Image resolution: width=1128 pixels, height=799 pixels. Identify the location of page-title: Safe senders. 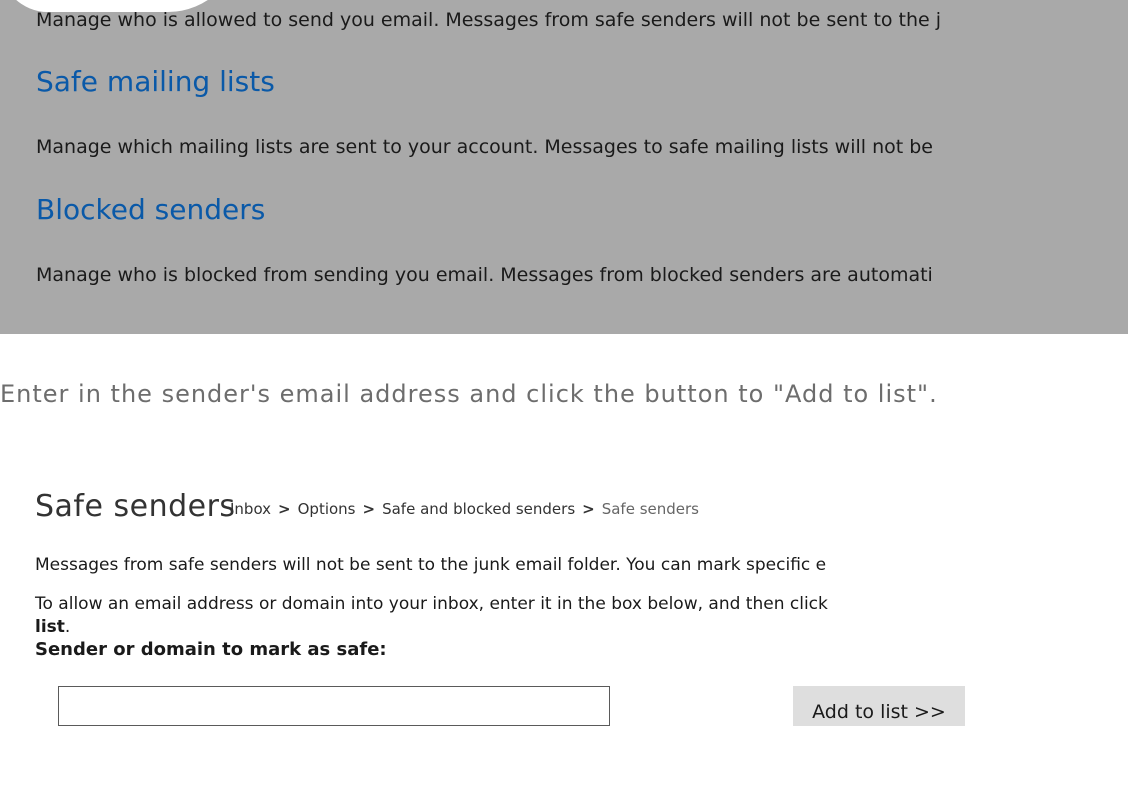
(135, 506).